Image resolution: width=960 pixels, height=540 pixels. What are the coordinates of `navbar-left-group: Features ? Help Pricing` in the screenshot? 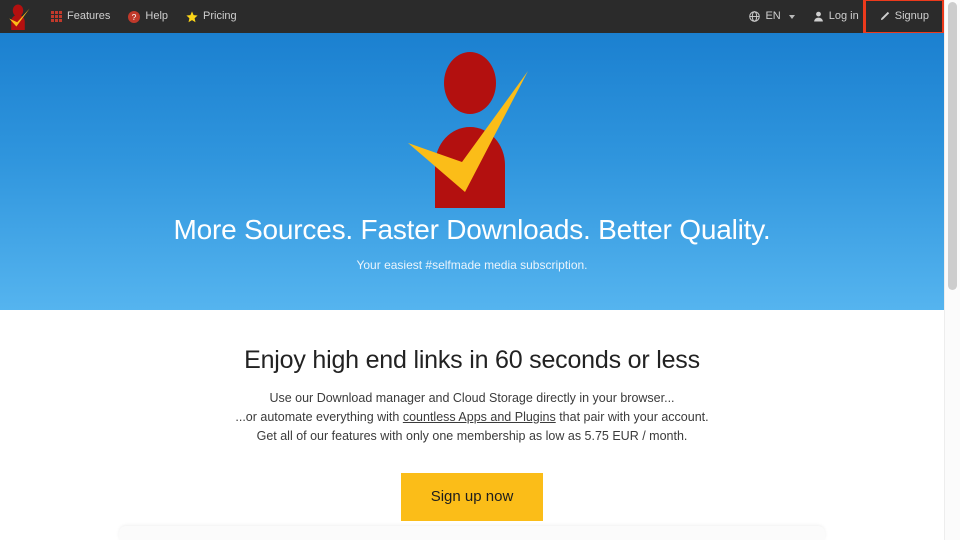 It's located at (126, 17).